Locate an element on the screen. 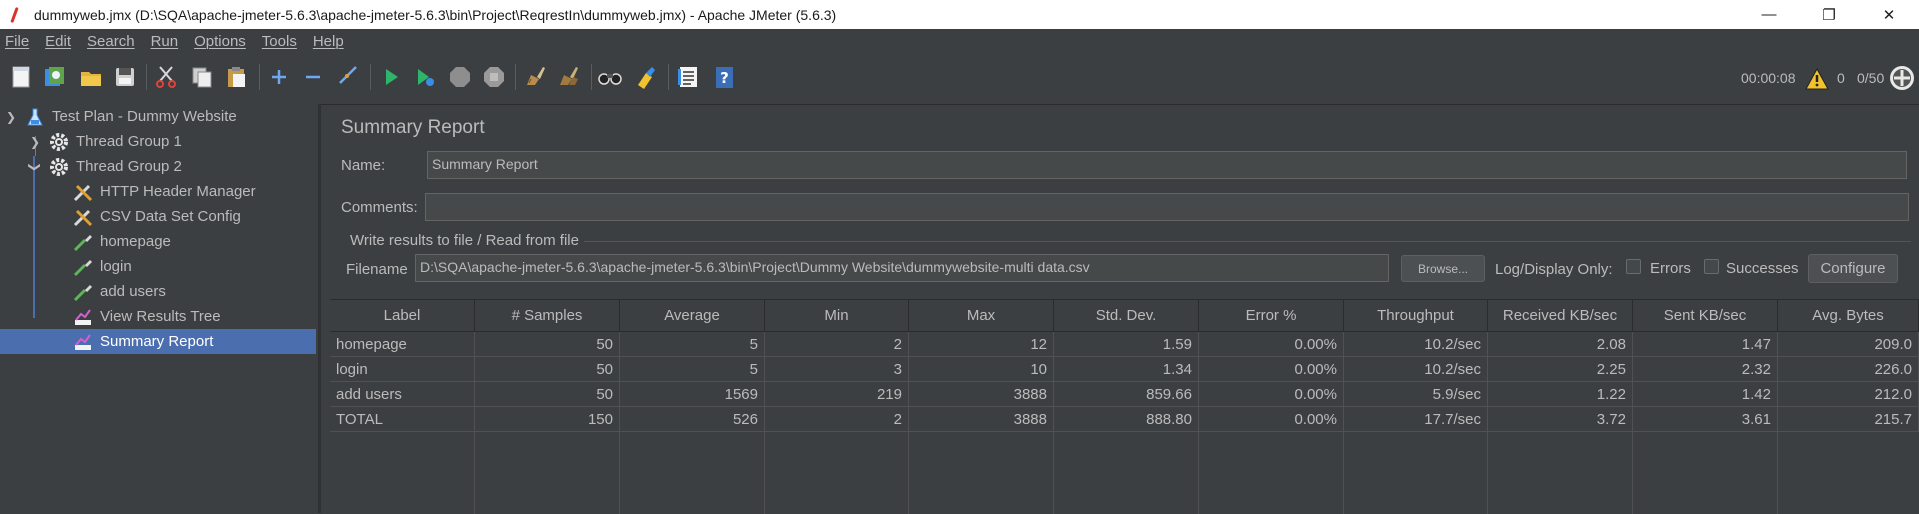 This screenshot has width=1919, height=514. tree-item-homepage: homepage is located at coordinates (121, 241).